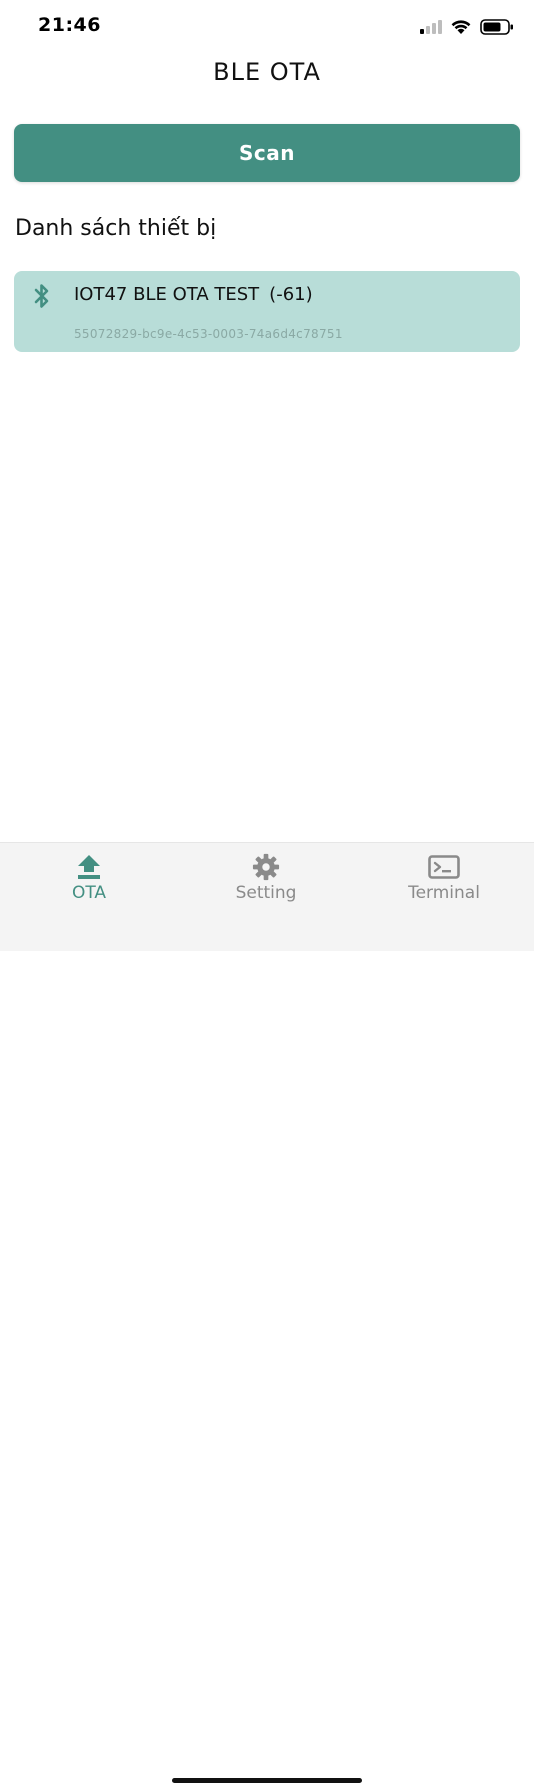 Image resolution: width=534 pixels, height=1783 pixels. What do you see at coordinates (444, 867) in the screenshot?
I see `terminal-icon` at bounding box center [444, 867].